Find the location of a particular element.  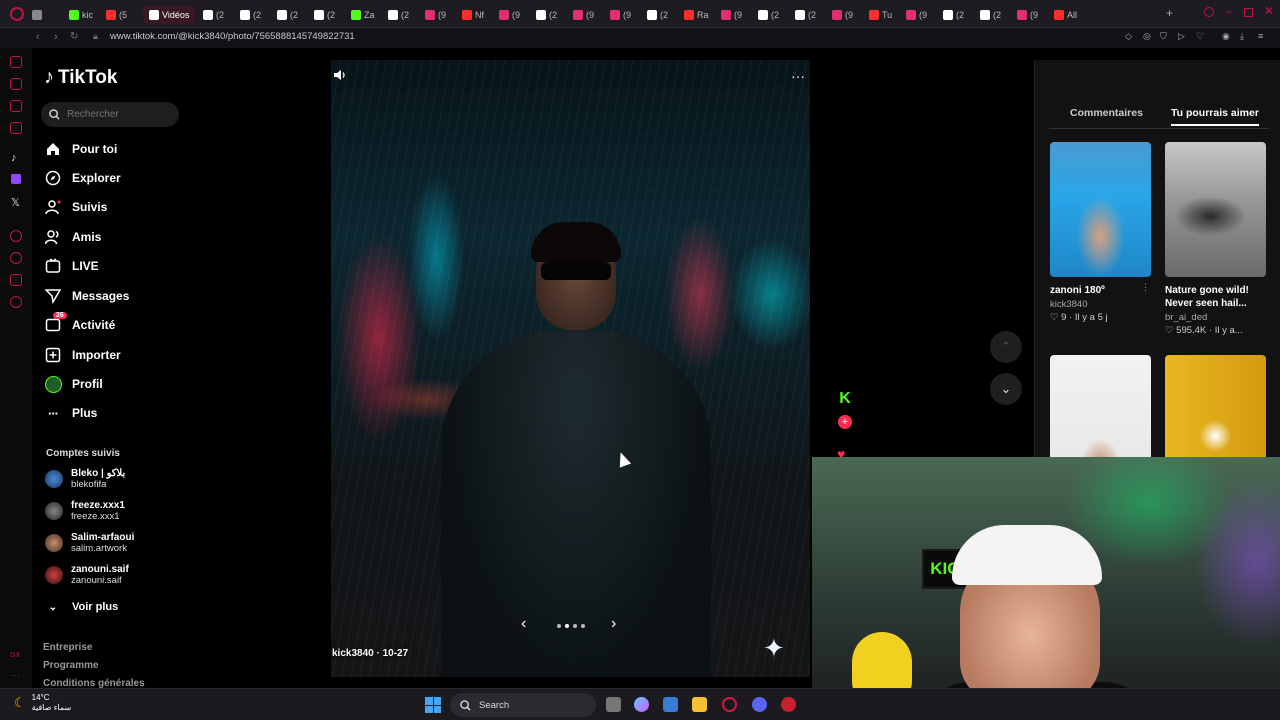

browser-tab: All is located at coordinates (1065, 15).